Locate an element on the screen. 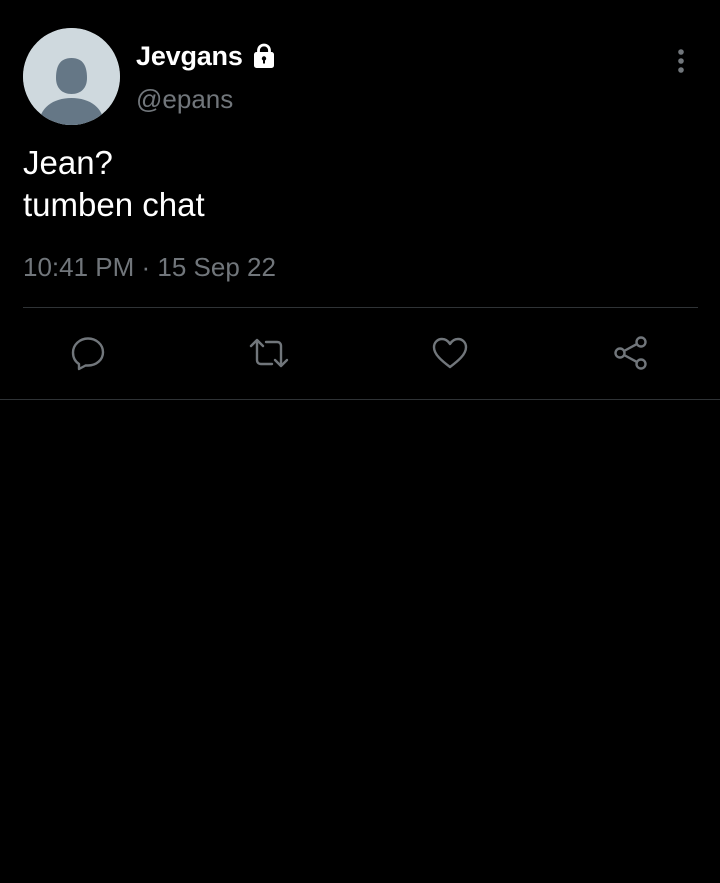 Image resolution: width=720 pixels, height=883 pixels. tweet-text-line: Jean? is located at coordinates (68, 162).